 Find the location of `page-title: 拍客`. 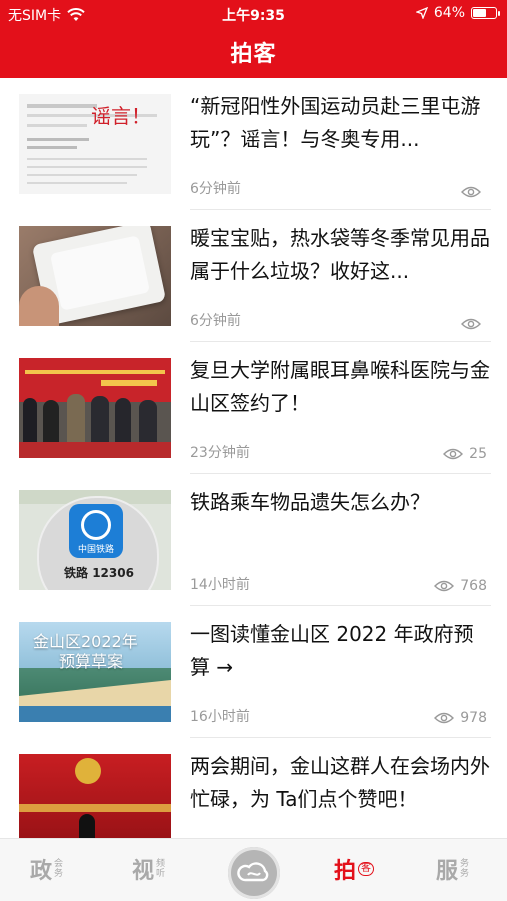

page-title: 拍客 is located at coordinates (253, 54).